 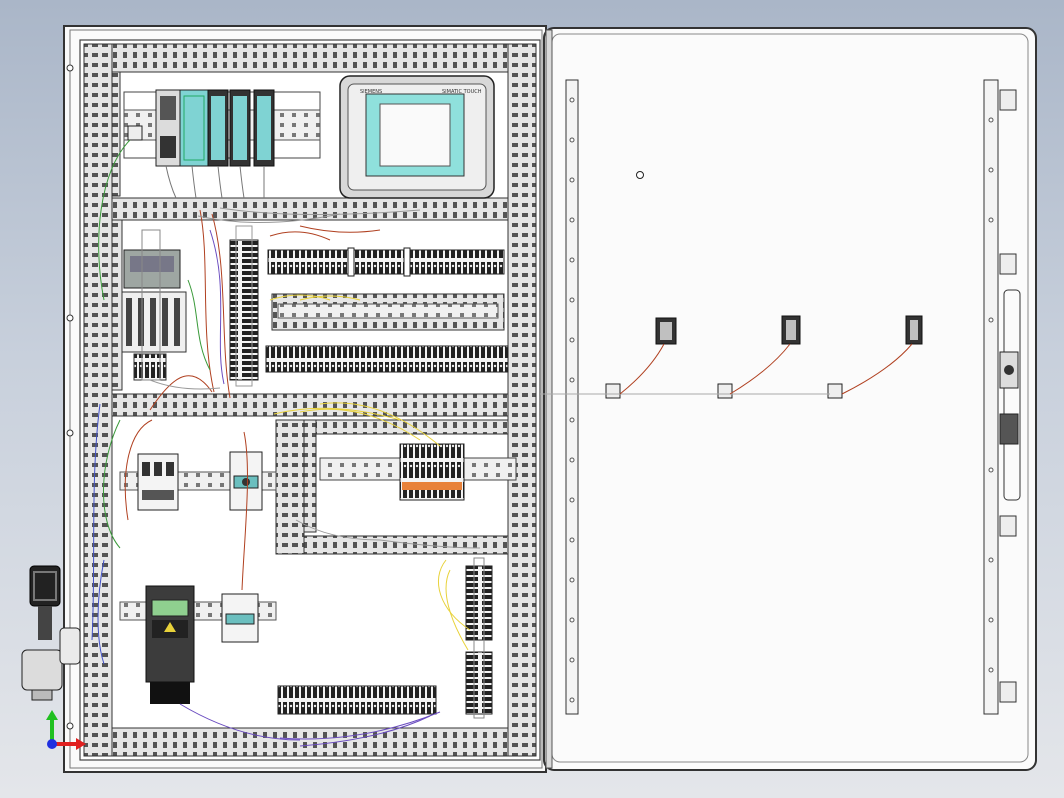 I want to click on door-screw, so click(x=640, y=175).